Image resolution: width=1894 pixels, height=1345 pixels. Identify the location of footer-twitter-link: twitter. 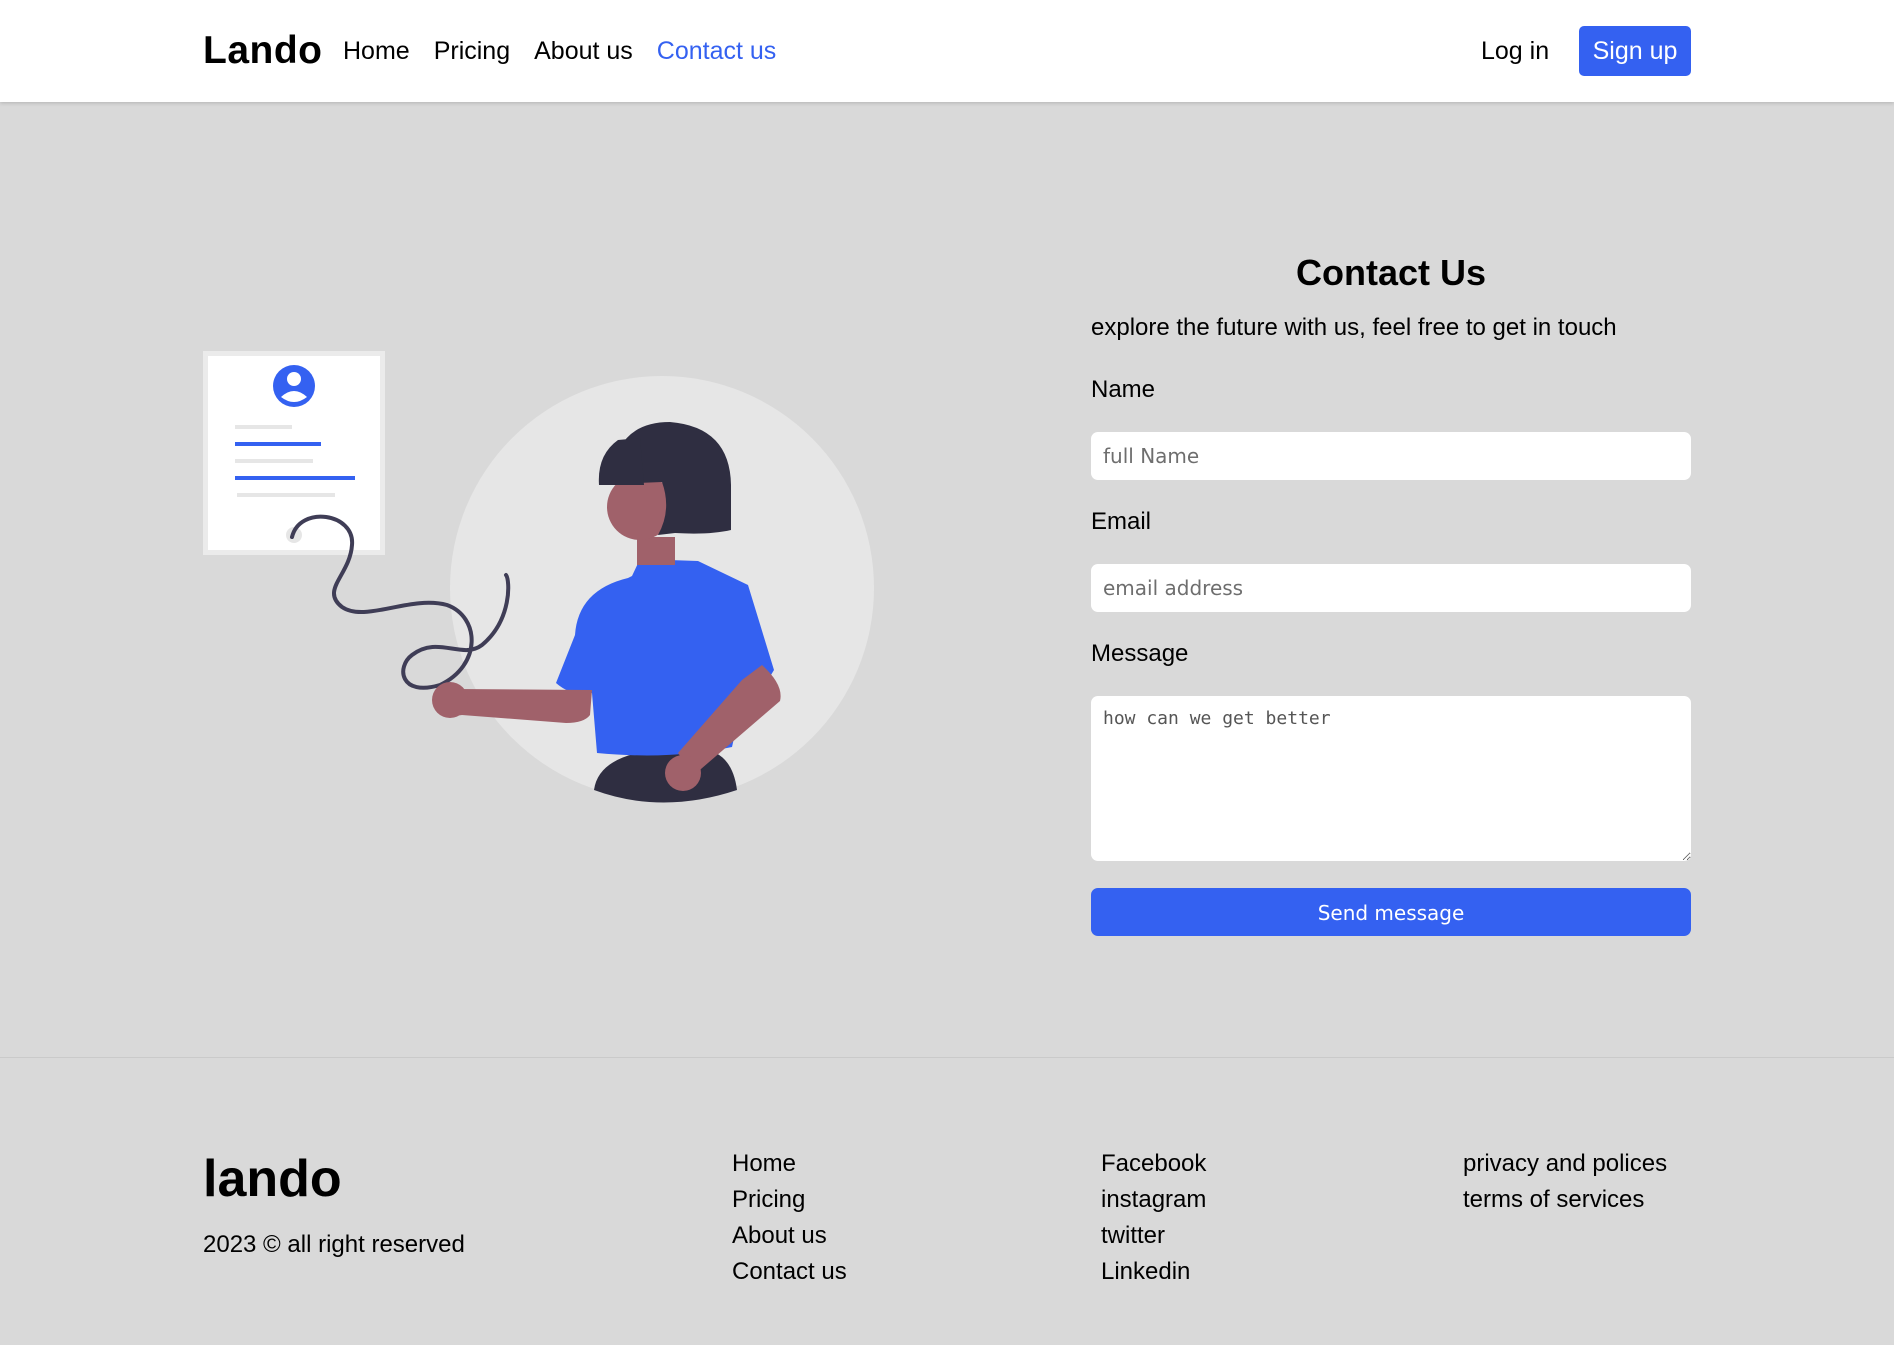
(1153, 1236).